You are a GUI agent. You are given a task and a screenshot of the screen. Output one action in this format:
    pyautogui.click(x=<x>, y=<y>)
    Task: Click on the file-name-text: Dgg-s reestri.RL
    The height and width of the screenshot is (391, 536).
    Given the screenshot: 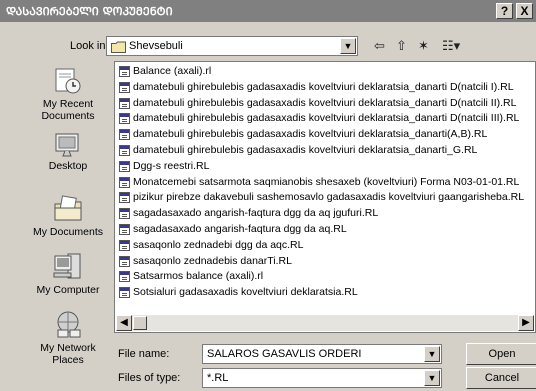 What is the action you would take?
    pyautogui.click(x=171, y=165)
    